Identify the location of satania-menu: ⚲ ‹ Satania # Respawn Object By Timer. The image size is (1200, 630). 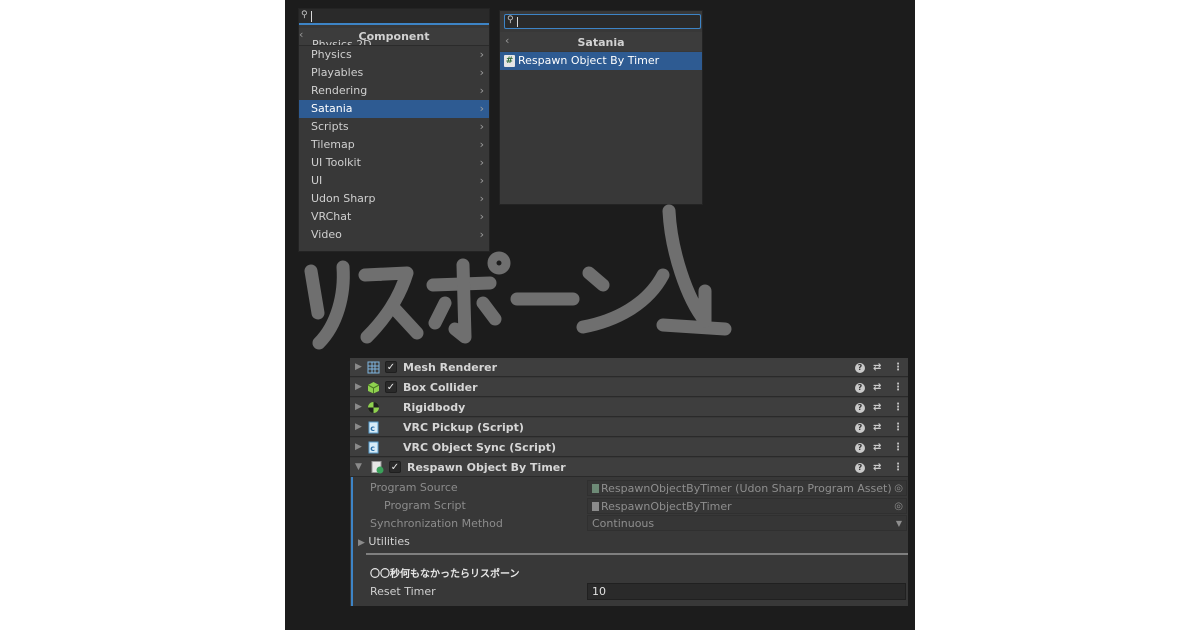
(601, 107).